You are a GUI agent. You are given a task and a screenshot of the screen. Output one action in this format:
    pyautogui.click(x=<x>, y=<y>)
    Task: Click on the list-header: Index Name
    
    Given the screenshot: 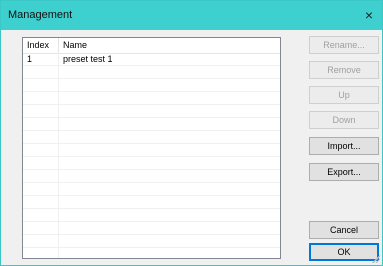 What is the action you would take?
    pyautogui.click(x=151, y=46)
    